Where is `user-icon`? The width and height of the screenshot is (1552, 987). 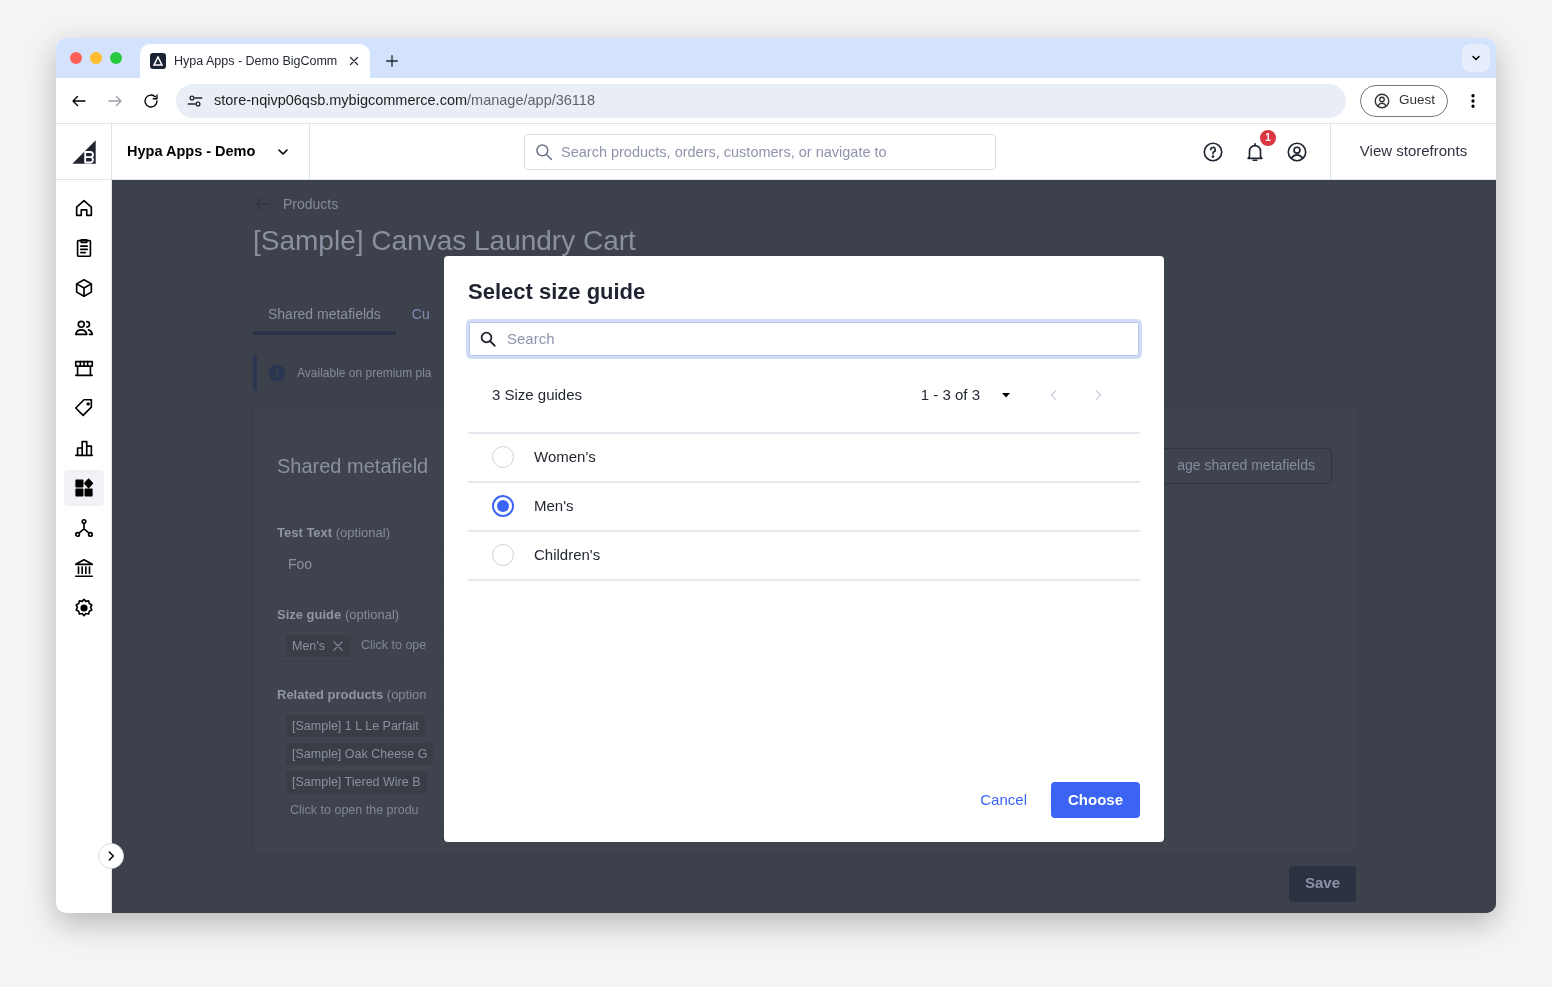 user-icon is located at coordinates (1381, 100).